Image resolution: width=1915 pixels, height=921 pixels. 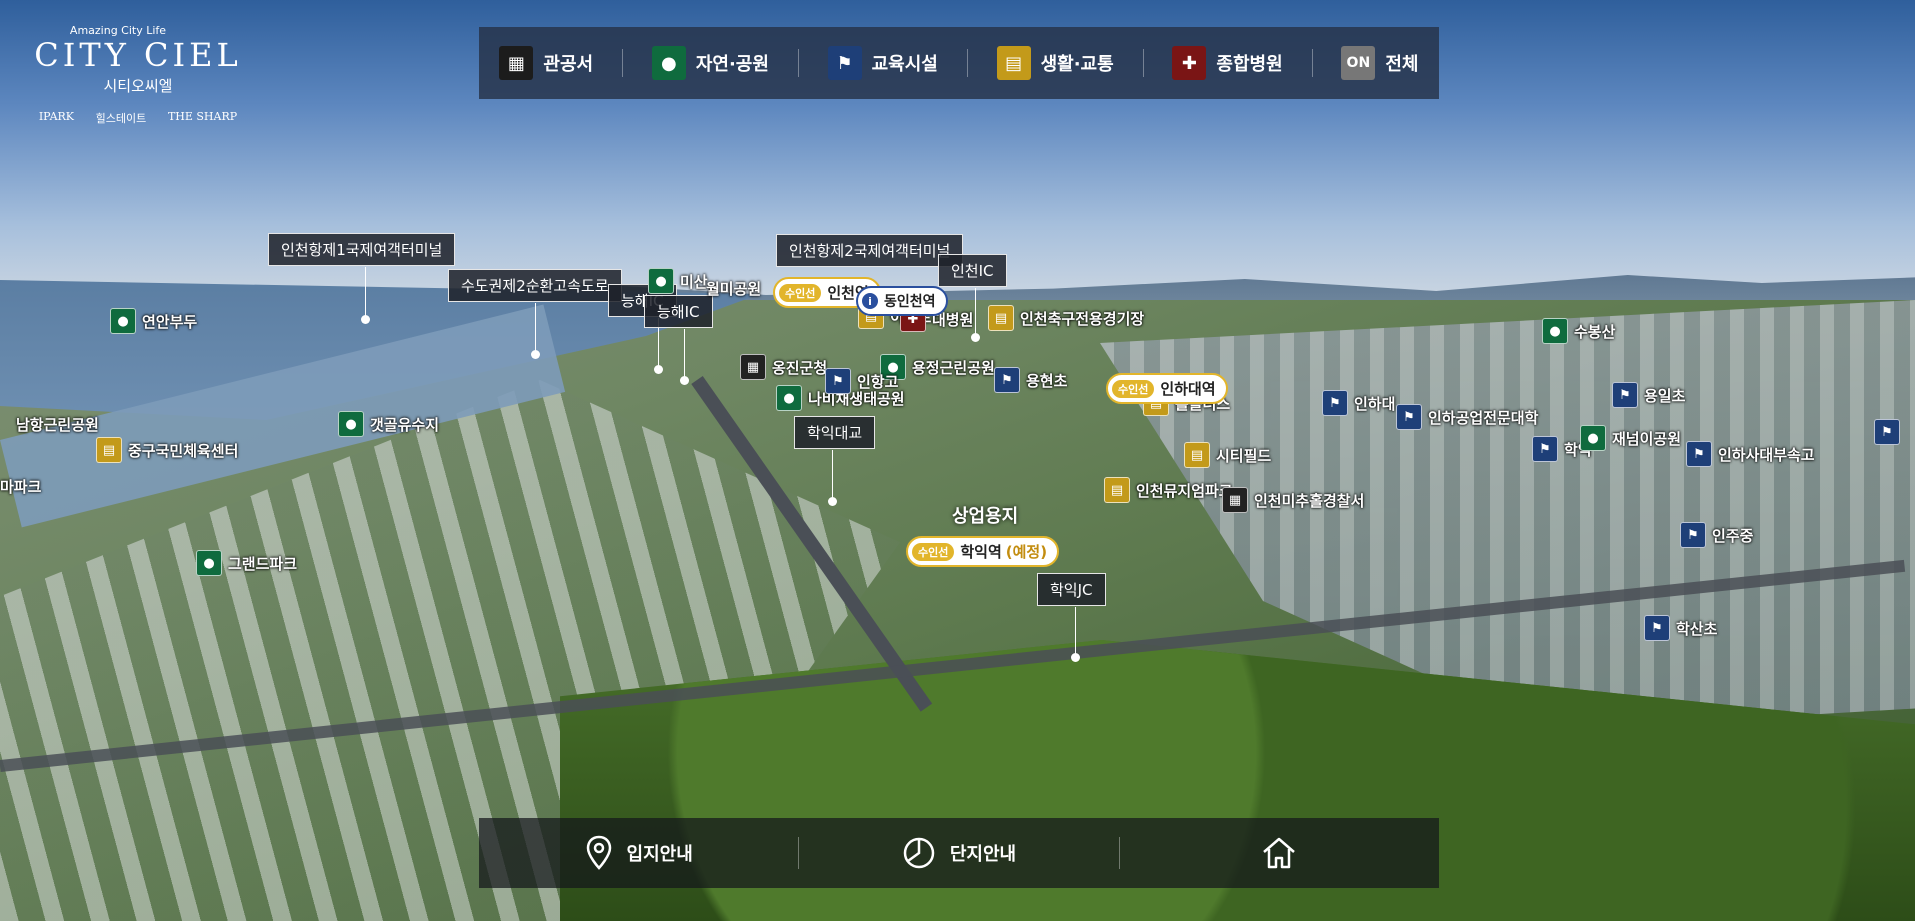 I want to click on poi-namhang-park: 남항근린공원, so click(x=57, y=424).